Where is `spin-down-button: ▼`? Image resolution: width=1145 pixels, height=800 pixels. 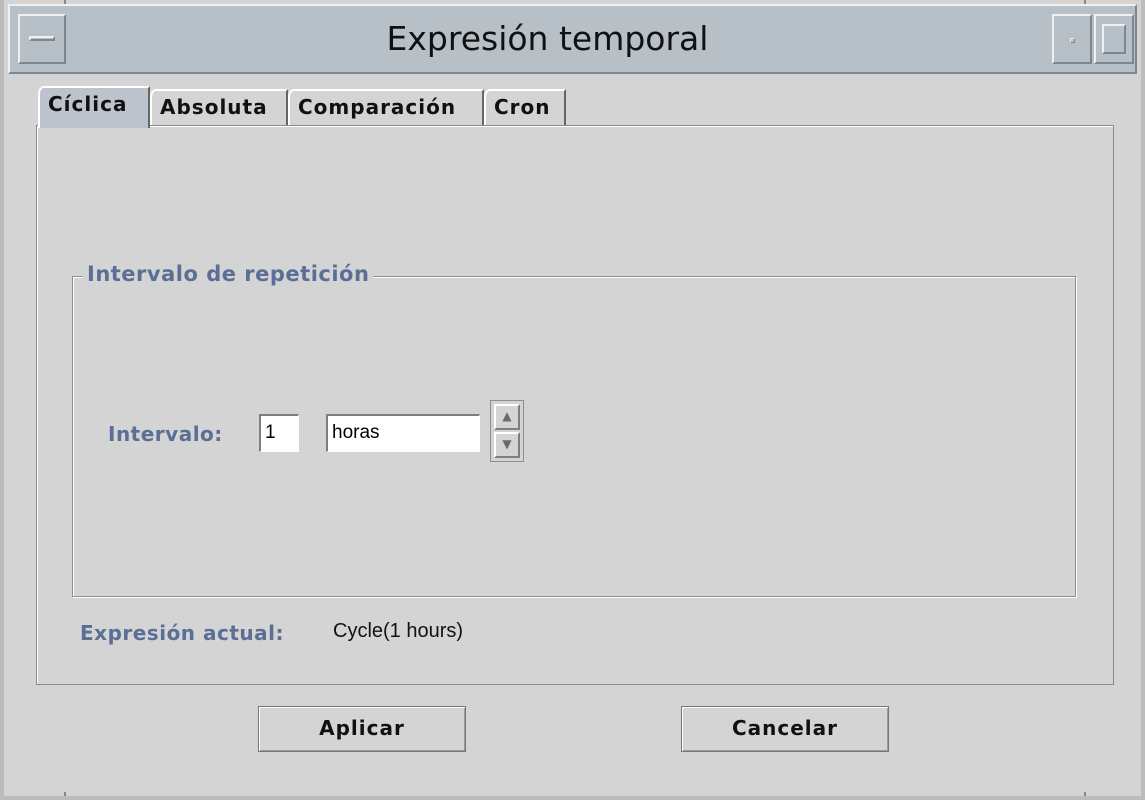
spin-down-button: ▼ is located at coordinates (507, 445).